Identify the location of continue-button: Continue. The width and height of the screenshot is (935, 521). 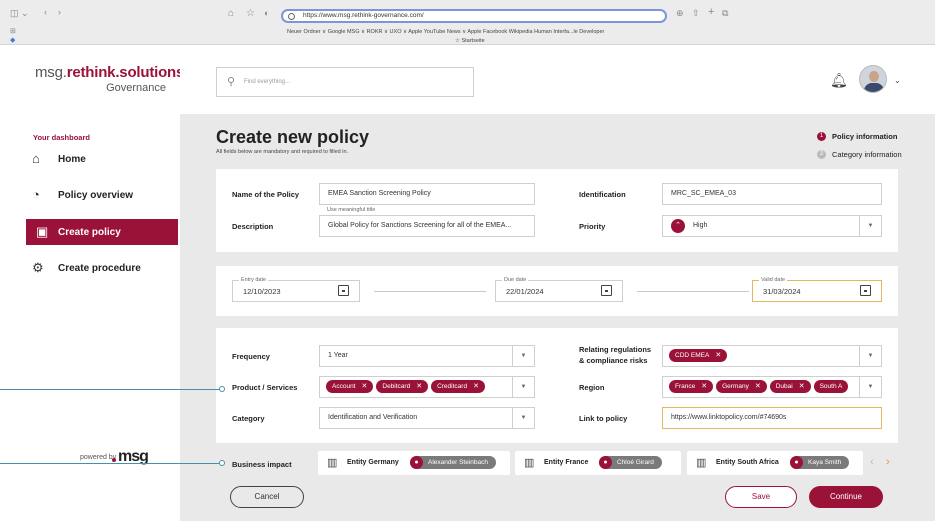
(846, 497).